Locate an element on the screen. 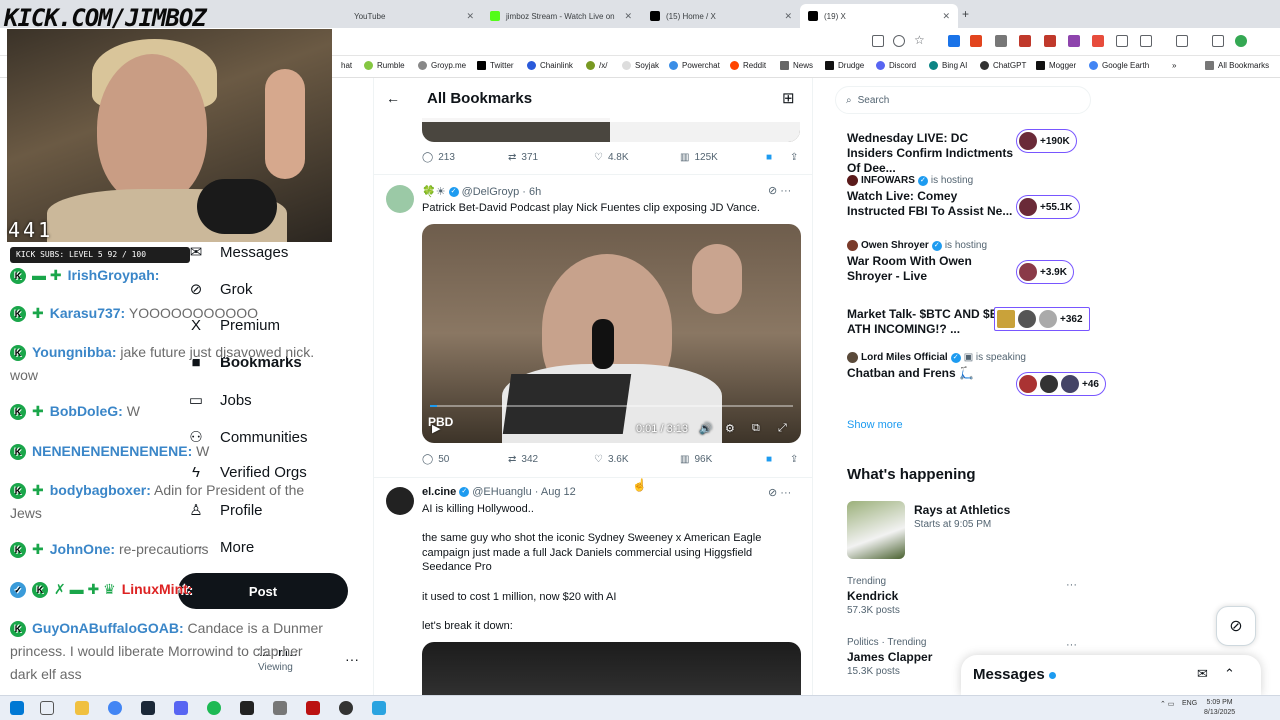  reply-button: ◯ 213 is located at coordinates (438, 157).